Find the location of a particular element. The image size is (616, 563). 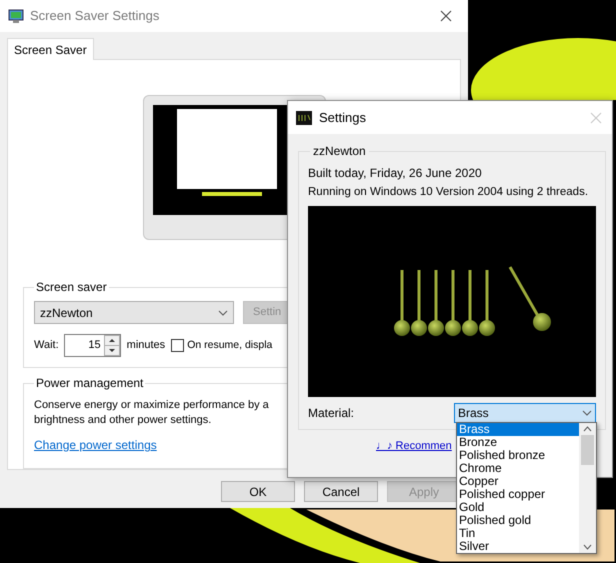

on-resume-label: On resume, displa is located at coordinates (229, 345).